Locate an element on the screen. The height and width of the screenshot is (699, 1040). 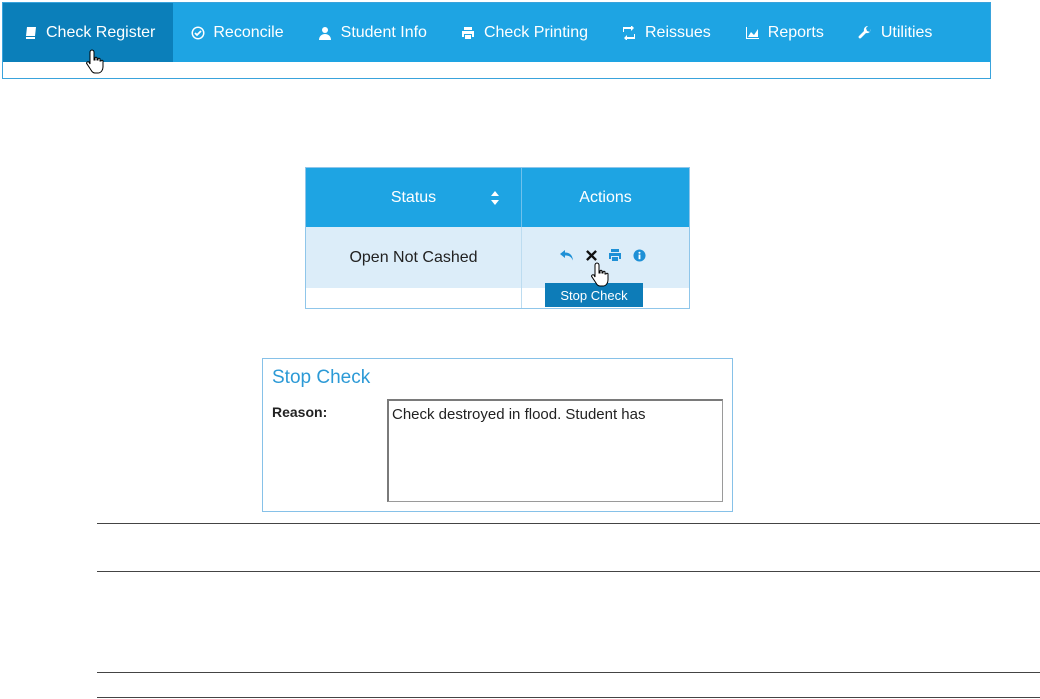
retweet-icon is located at coordinates (629, 32).